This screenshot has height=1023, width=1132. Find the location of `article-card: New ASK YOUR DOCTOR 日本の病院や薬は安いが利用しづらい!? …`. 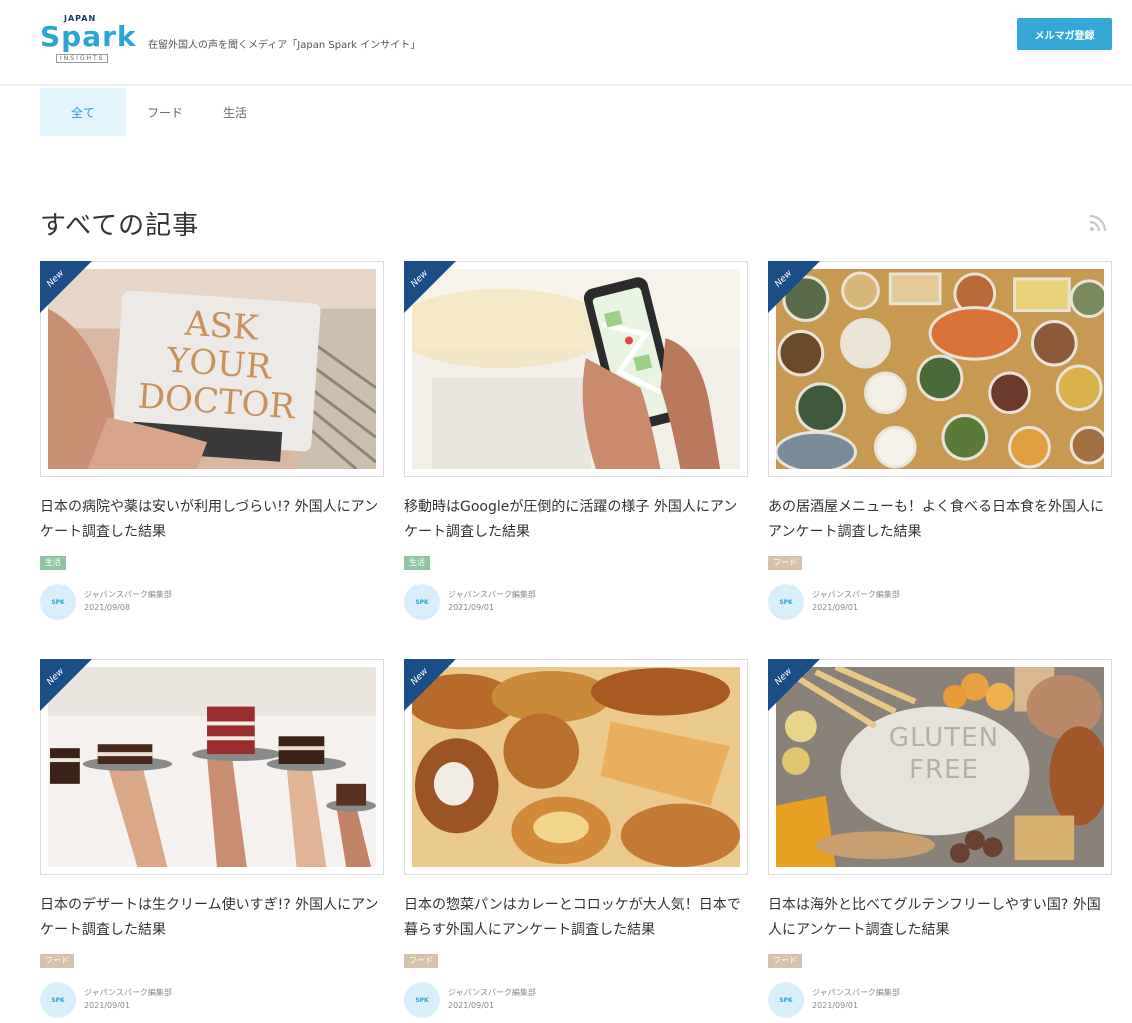

article-card: New ASK YOUR DOCTOR 日本の病院や薬は安いが利用しづらい!? … is located at coordinates (213, 441).